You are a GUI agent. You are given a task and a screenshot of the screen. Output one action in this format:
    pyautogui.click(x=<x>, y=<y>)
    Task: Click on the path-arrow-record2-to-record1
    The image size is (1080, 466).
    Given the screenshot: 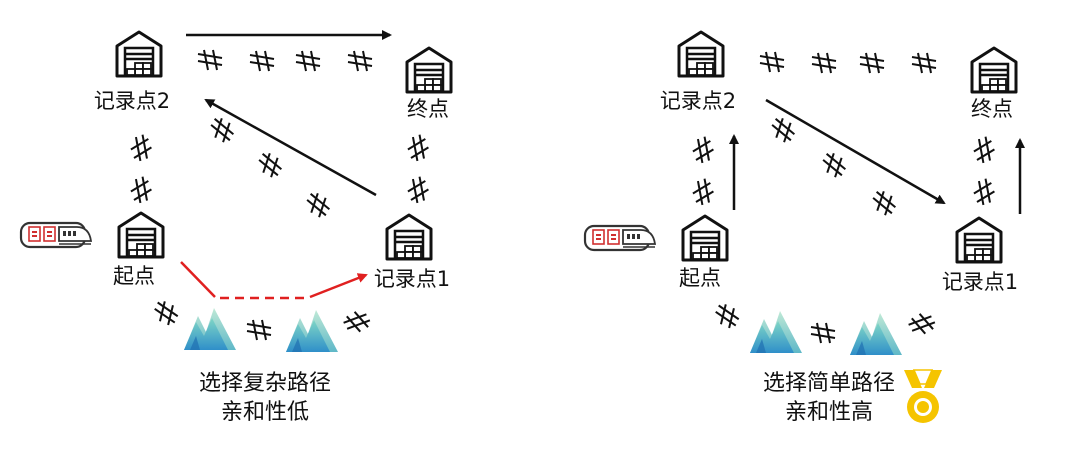 What is the action you would take?
    pyautogui.click(x=855, y=151)
    